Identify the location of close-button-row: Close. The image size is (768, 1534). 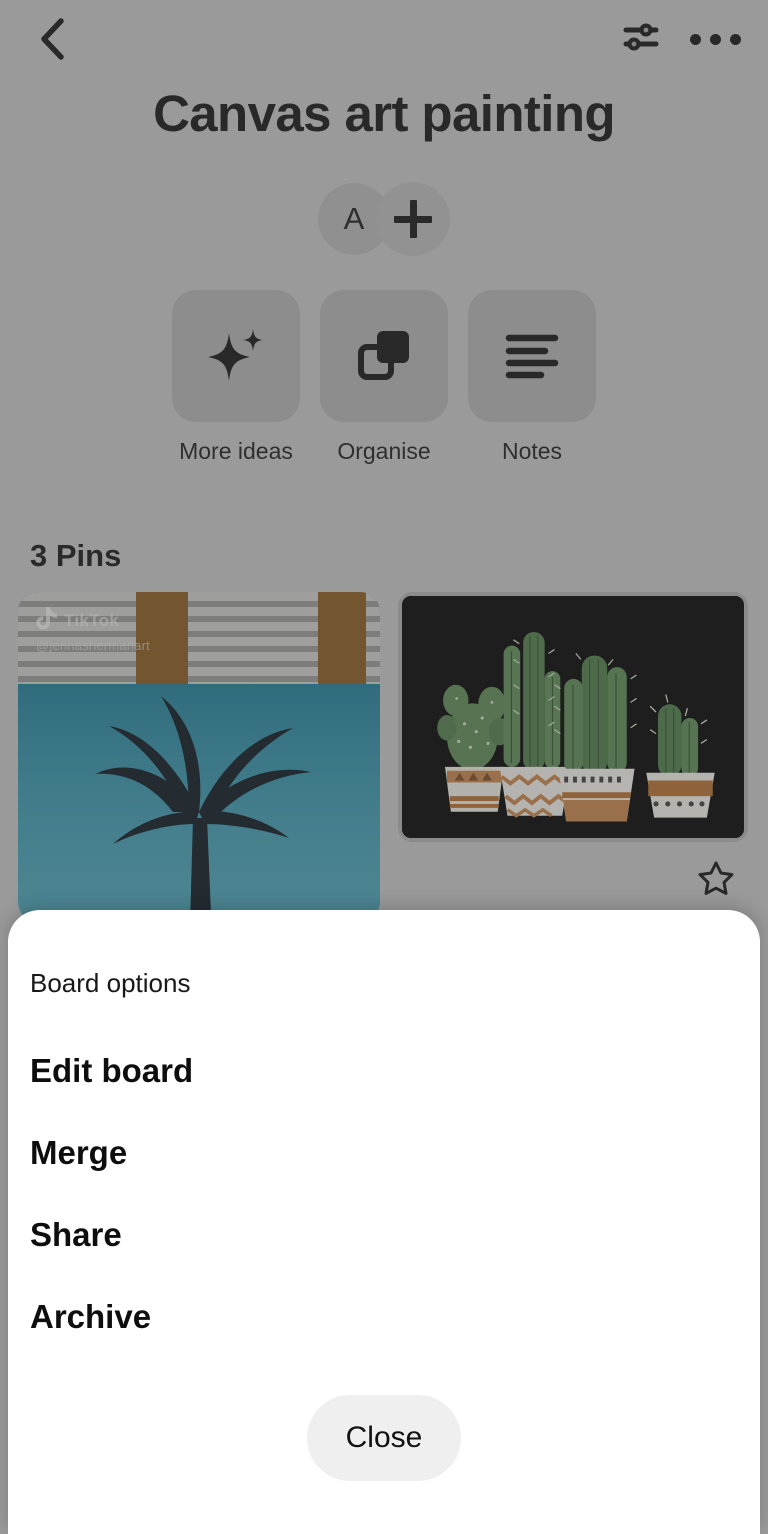
(384, 1438).